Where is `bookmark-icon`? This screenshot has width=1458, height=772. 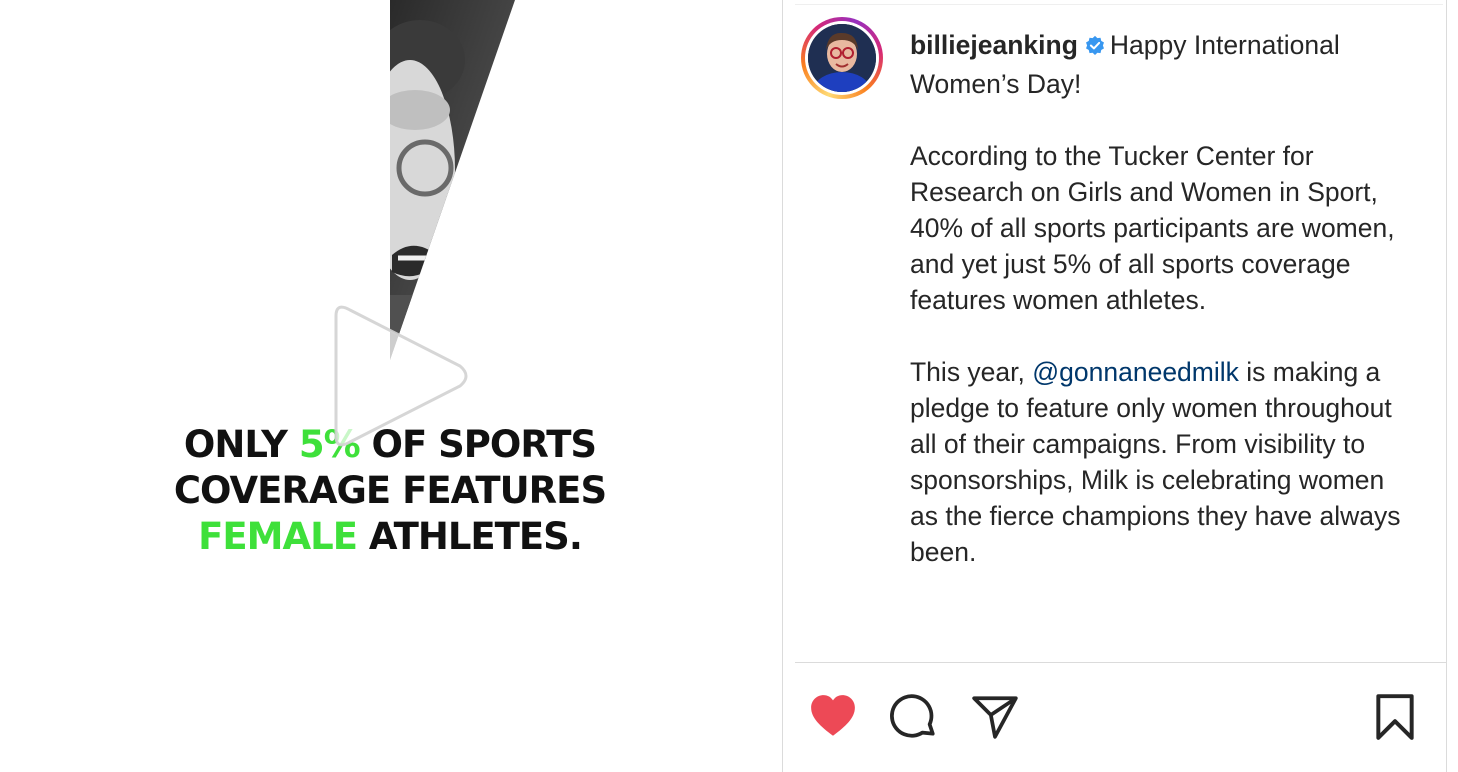 bookmark-icon is located at coordinates (1395, 717).